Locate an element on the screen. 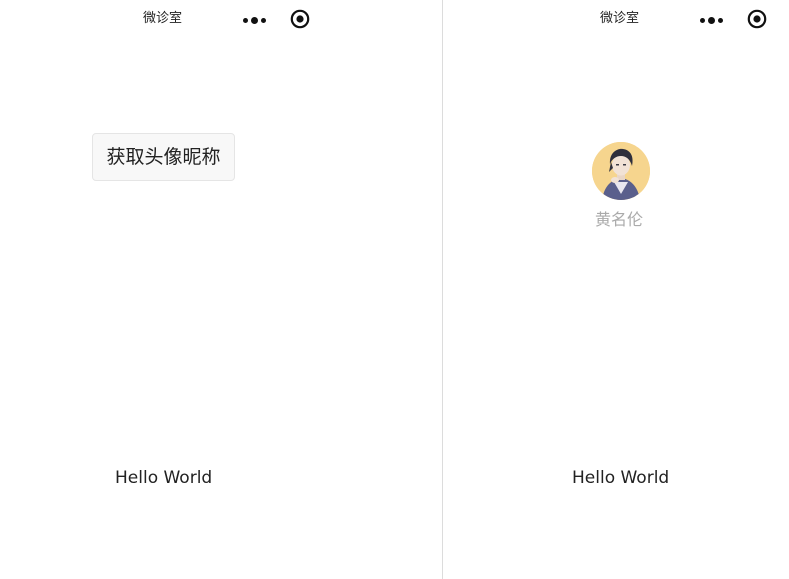 The height and width of the screenshot is (579, 789). user-avatar is located at coordinates (621, 171).